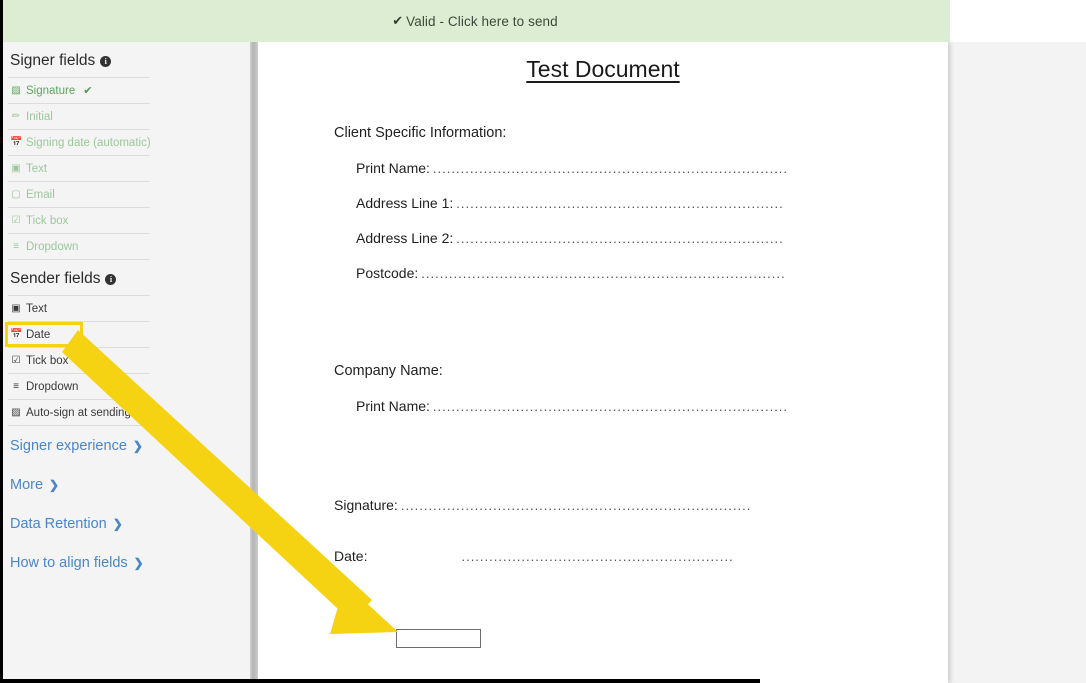  What do you see at coordinates (79, 90) in the screenshot?
I see `field-item-signature: ▨ Signature ✔` at bounding box center [79, 90].